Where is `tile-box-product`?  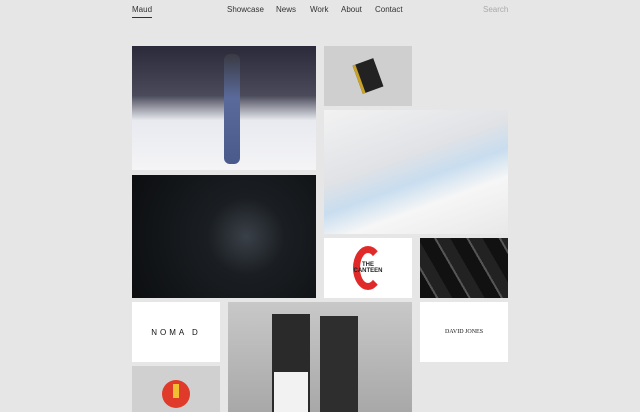 tile-box-product is located at coordinates (368, 76).